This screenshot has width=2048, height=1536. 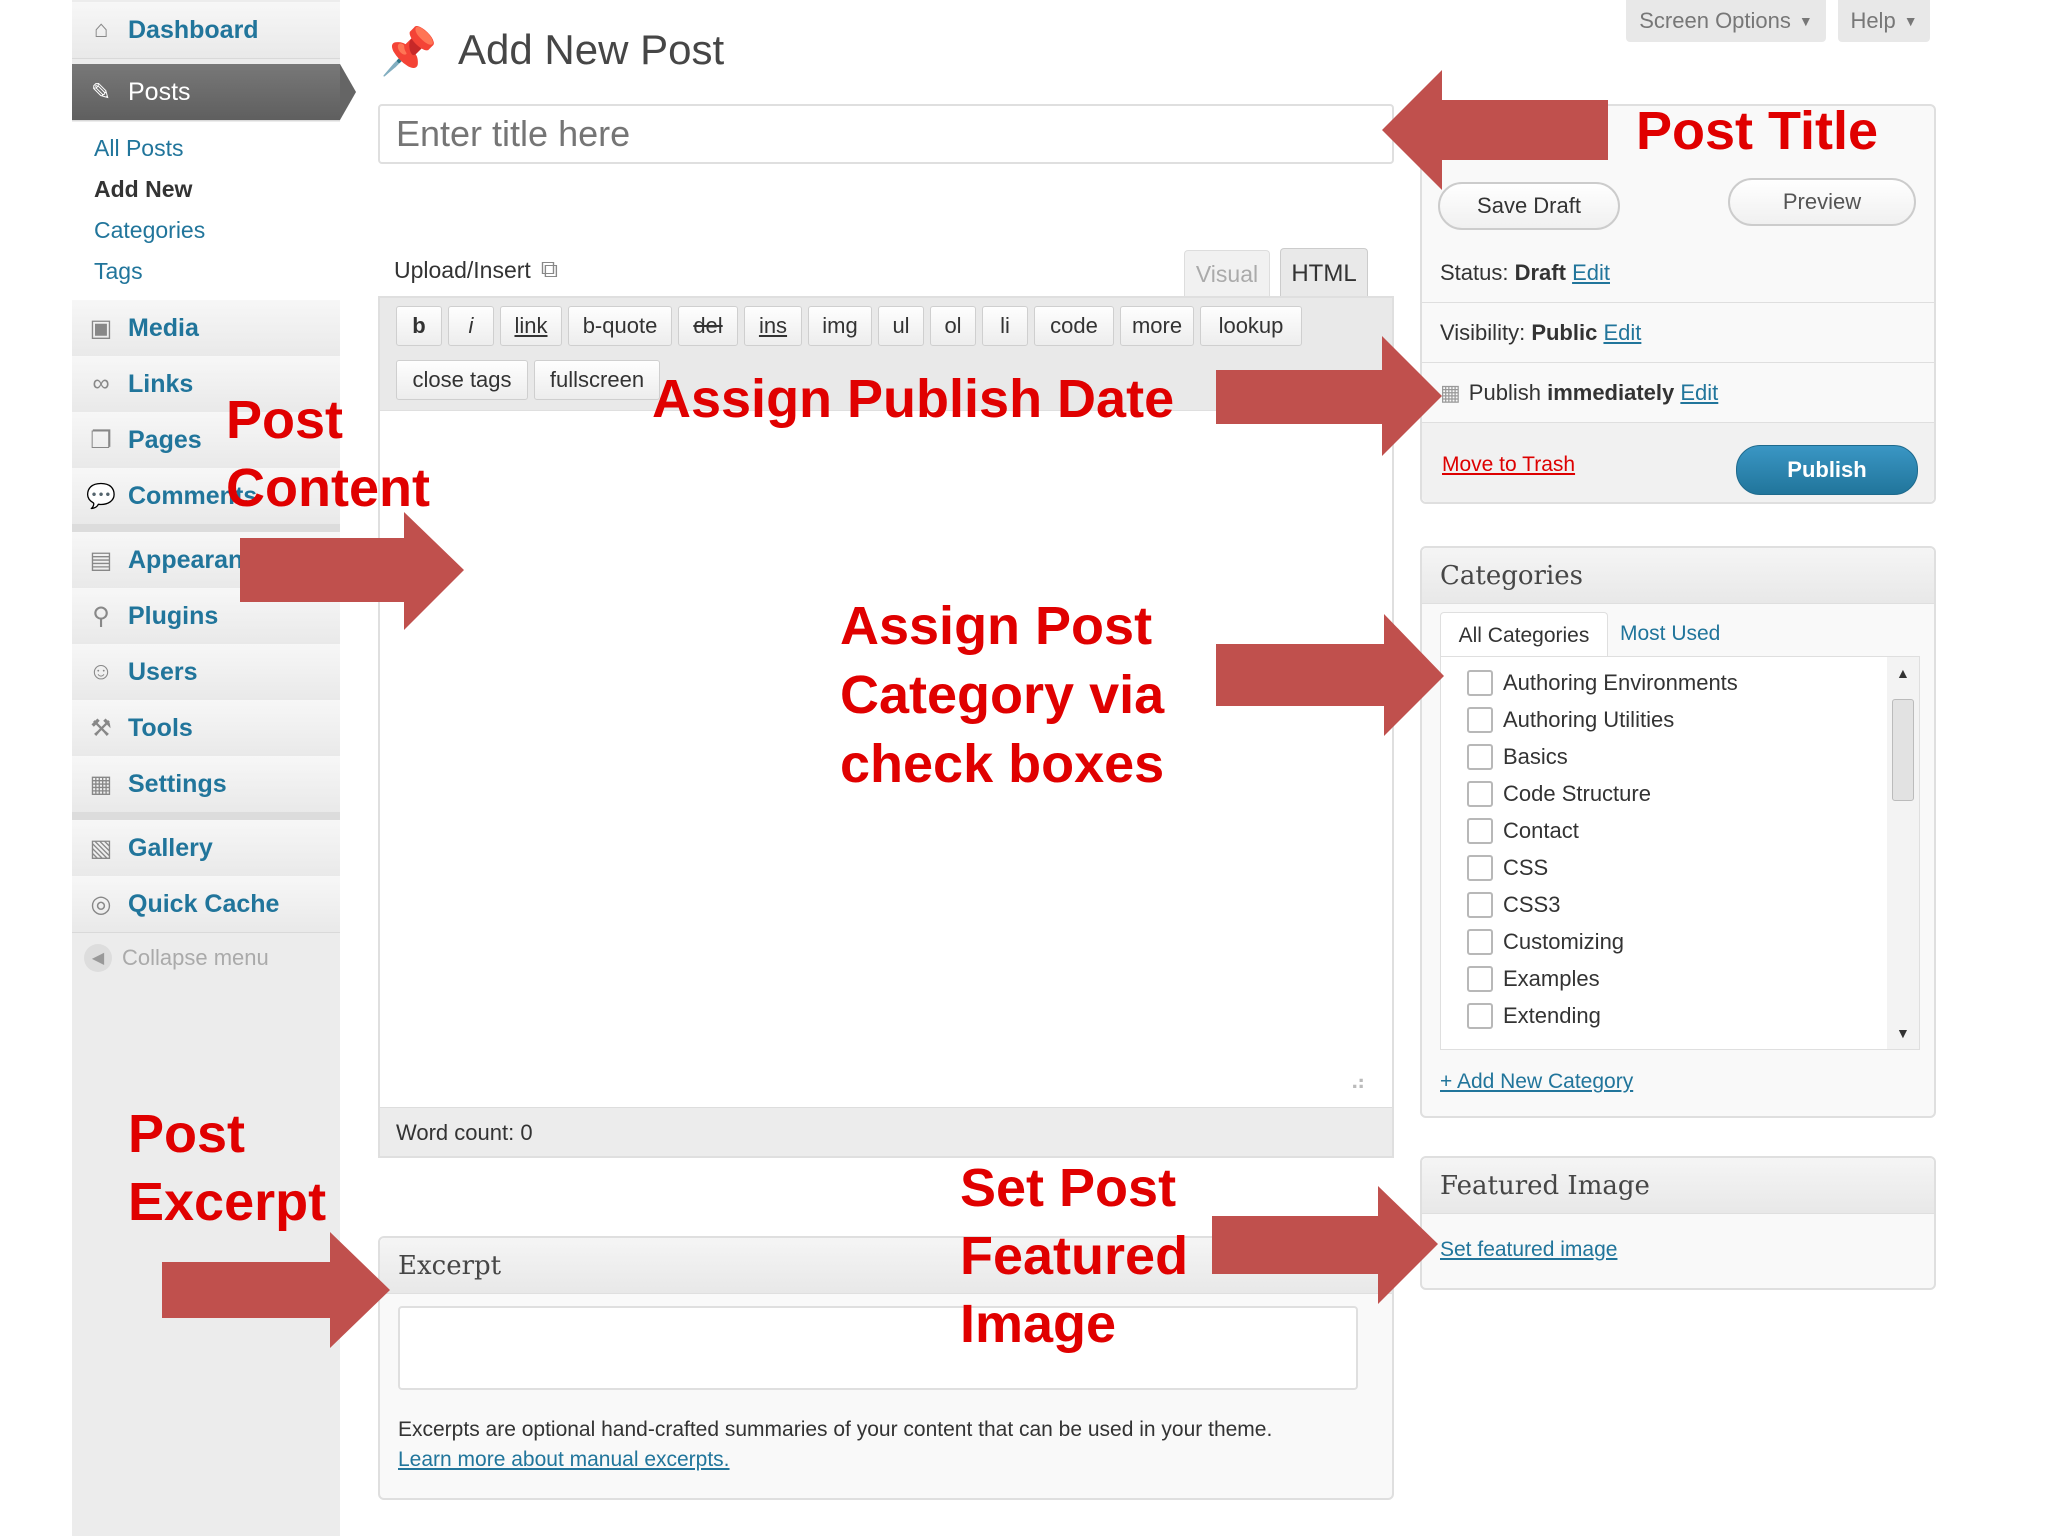 What do you see at coordinates (1074, 326) in the screenshot?
I see `quicktag-code-button: code` at bounding box center [1074, 326].